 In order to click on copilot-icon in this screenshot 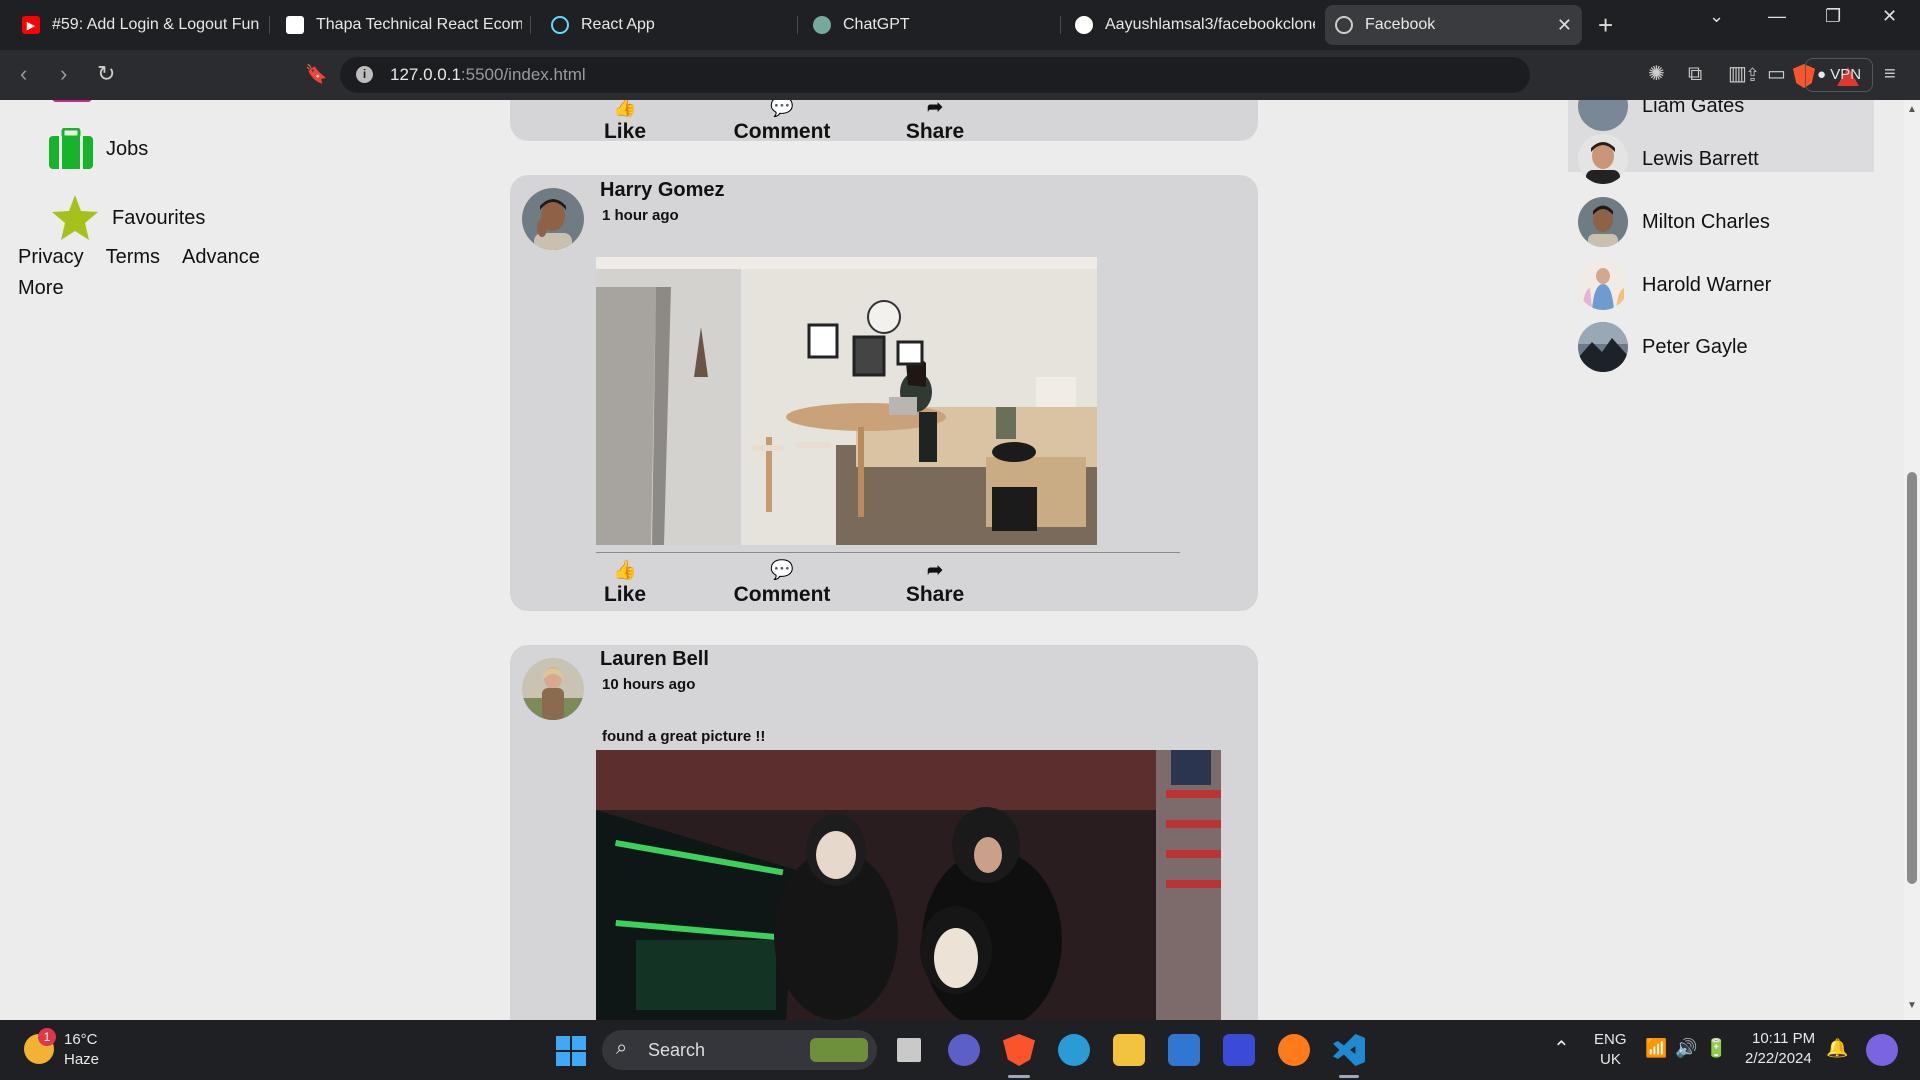, I will do `click(1882, 1050)`.